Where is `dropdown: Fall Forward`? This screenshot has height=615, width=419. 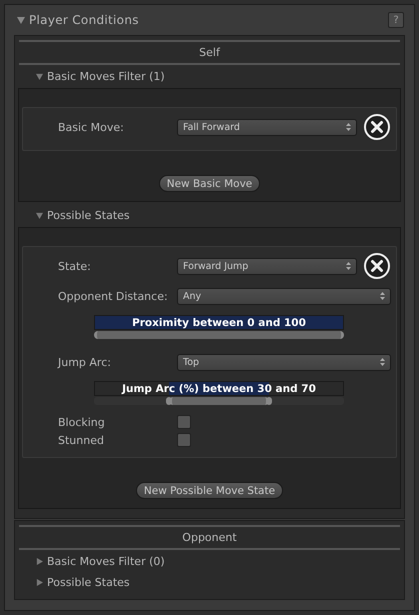
dropdown: Fall Forward is located at coordinates (267, 127).